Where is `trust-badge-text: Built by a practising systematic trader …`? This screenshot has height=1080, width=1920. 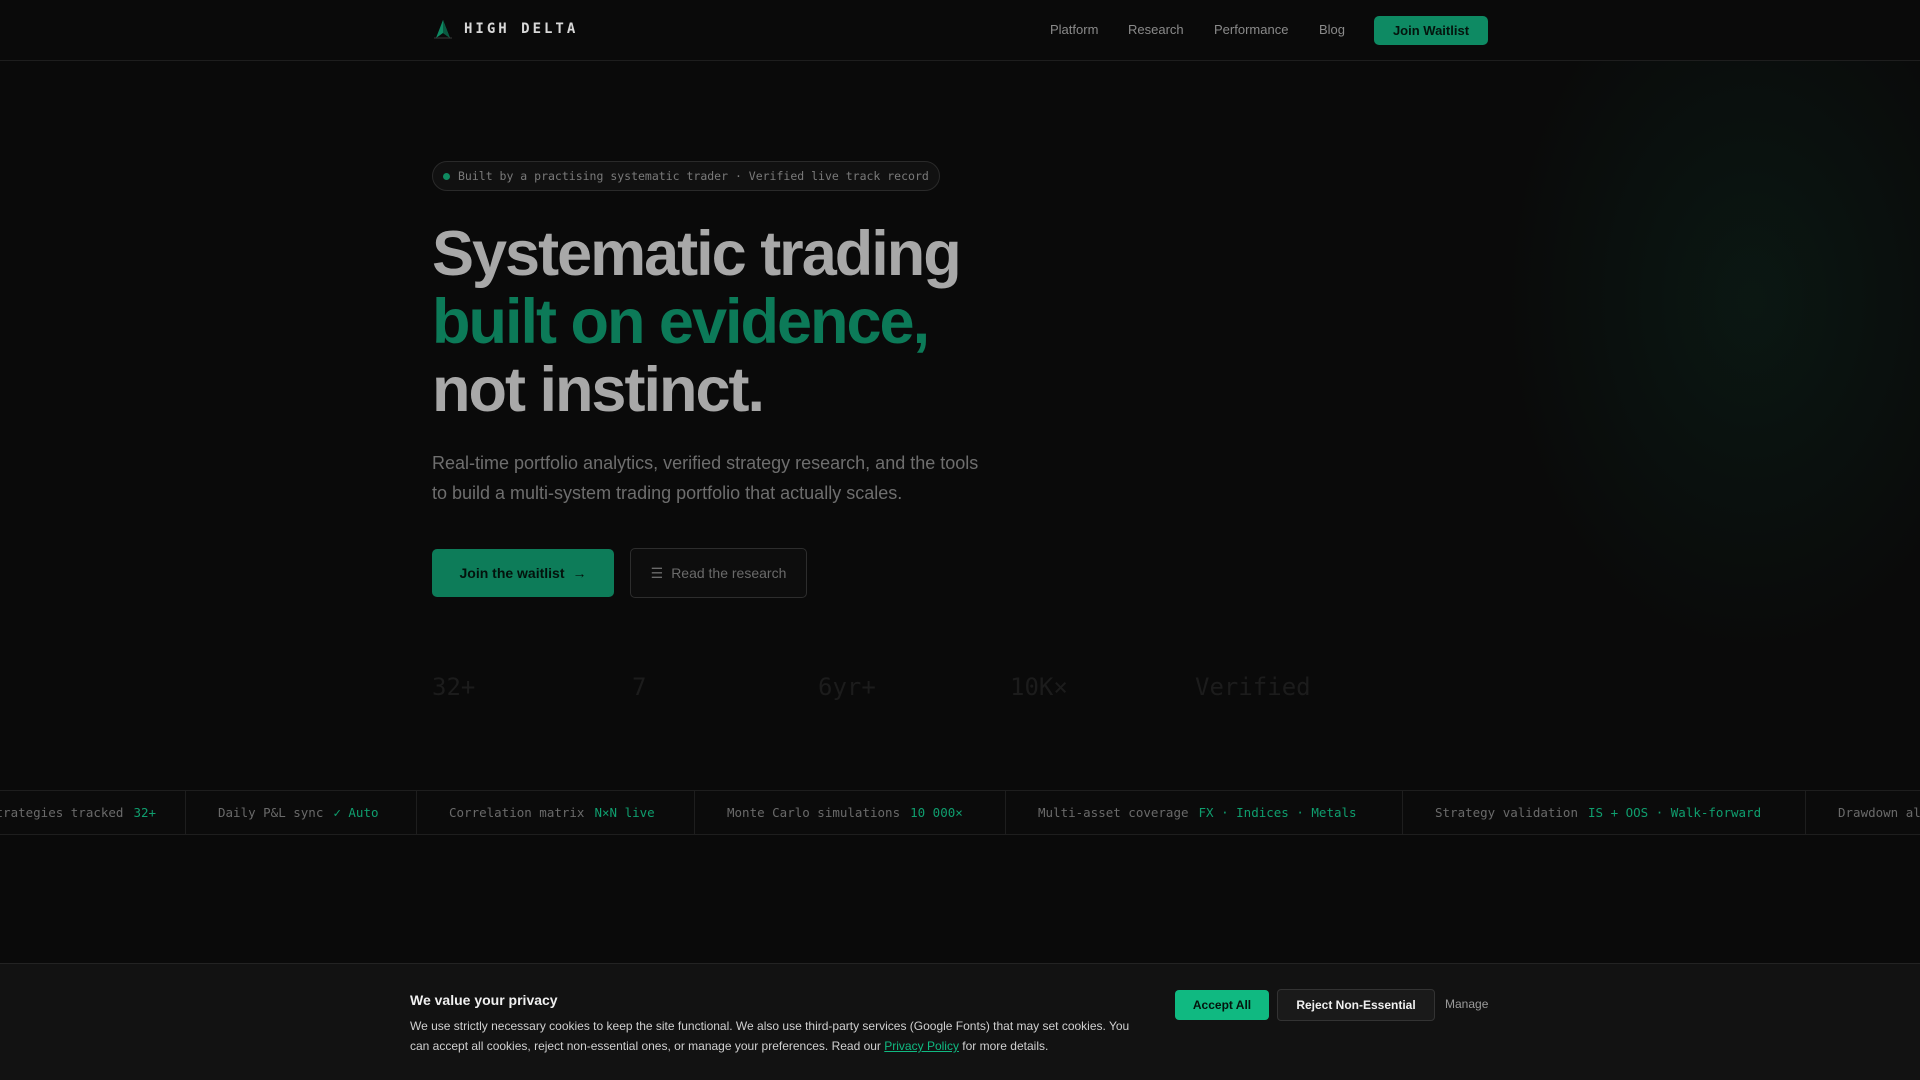 trust-badge-text: Built by a practising systematic trader … is located at coordinates (693, 176).